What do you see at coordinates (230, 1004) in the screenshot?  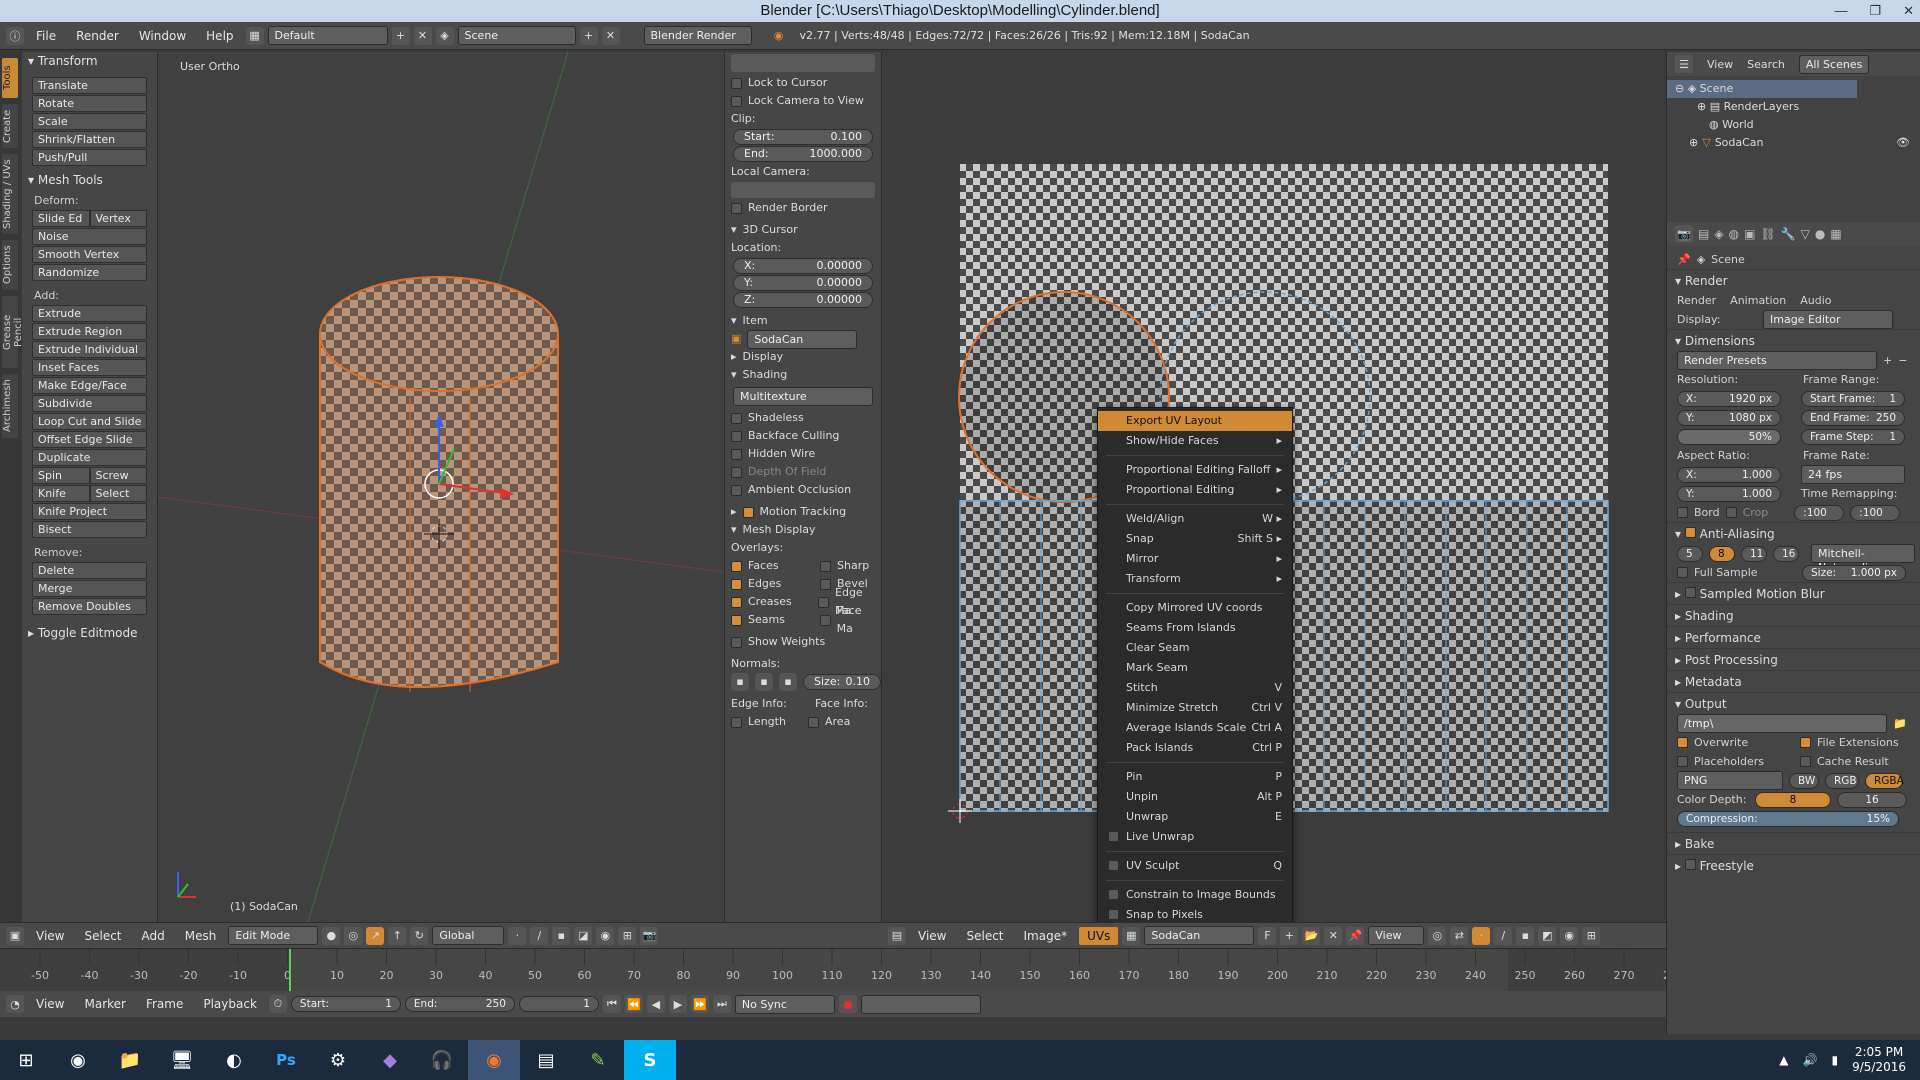 I see `timeline-playback-menu: Playback` at bounding box center [230, 1004].